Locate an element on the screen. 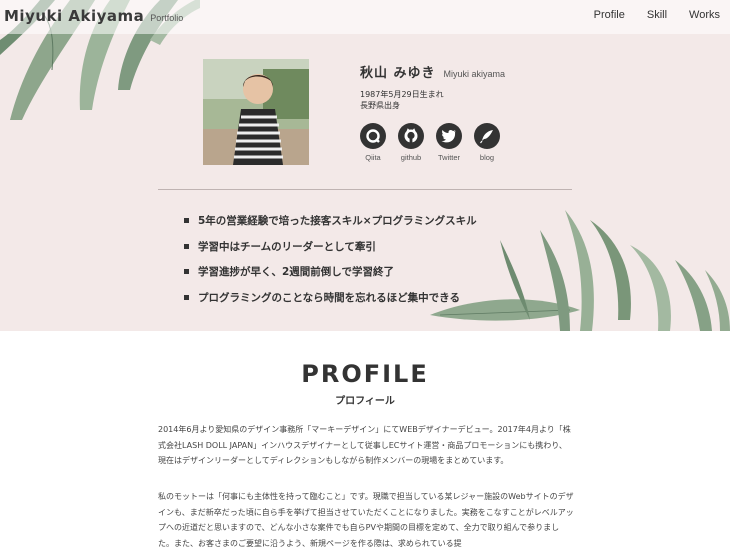 The height and width of the screenshot is (551, 730). highlight-text: 学習進捗が早く、2週間前倒しで学習終了 is located at coordinates (296, 272).